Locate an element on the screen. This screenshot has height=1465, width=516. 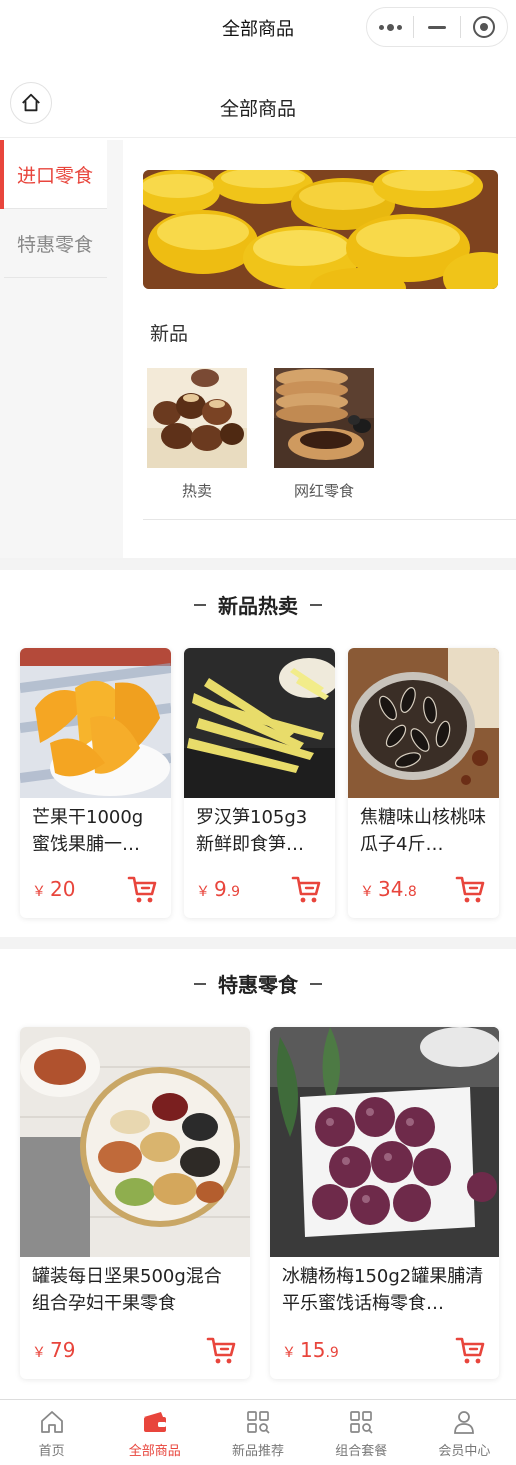
product-card: 罐装每日坚果500g混合组合孕妇干果零食 ￥ 79 is located at coordinates (135, 1203).